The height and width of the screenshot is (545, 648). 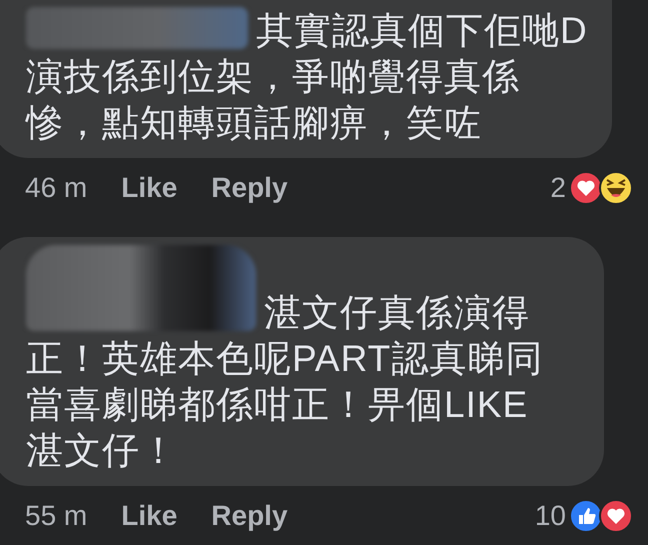 What do you see at coordinates (56, 188) in the screenshot?
I see `timestamp: 46 m` at bounding box center [56, 188].